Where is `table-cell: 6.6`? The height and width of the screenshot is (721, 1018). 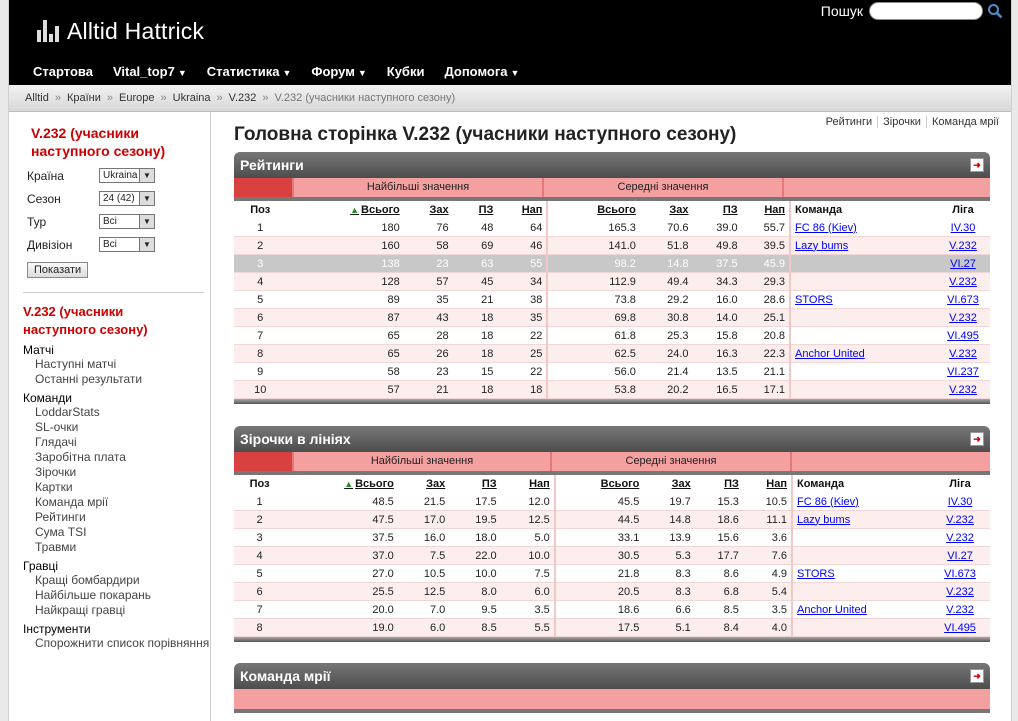 table-cell: 6.6 is located at coordinates (669, 609).